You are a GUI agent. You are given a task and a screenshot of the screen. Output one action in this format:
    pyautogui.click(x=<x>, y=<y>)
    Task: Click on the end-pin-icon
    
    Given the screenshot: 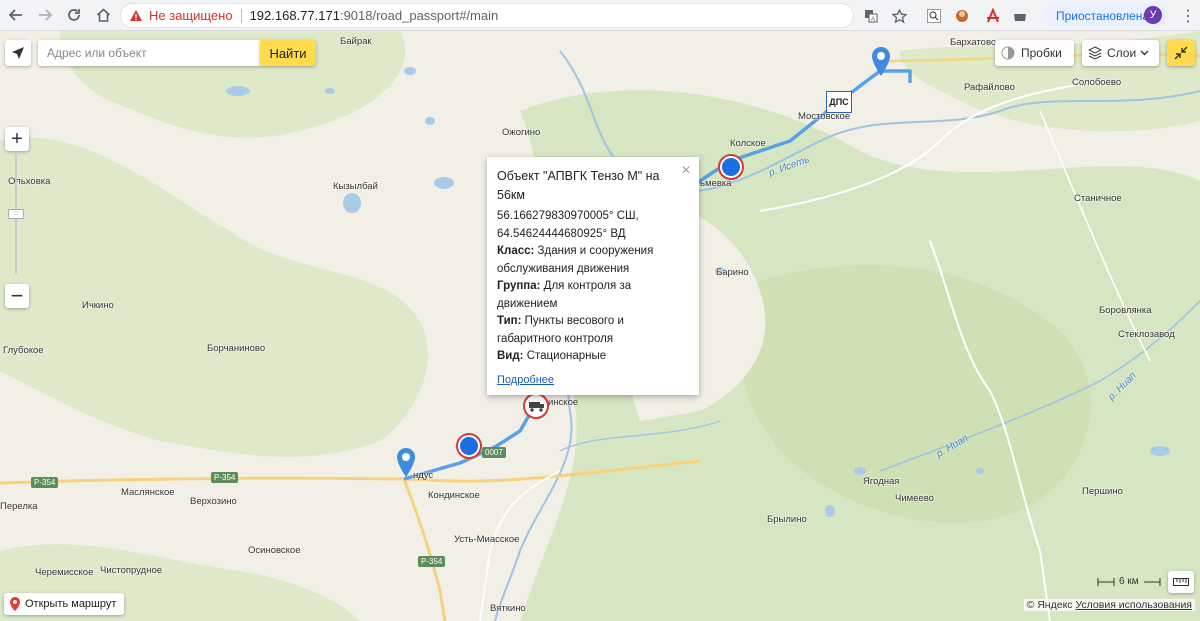 What is the action you would take?
    pyautogui.click(x=406, y=463)
    